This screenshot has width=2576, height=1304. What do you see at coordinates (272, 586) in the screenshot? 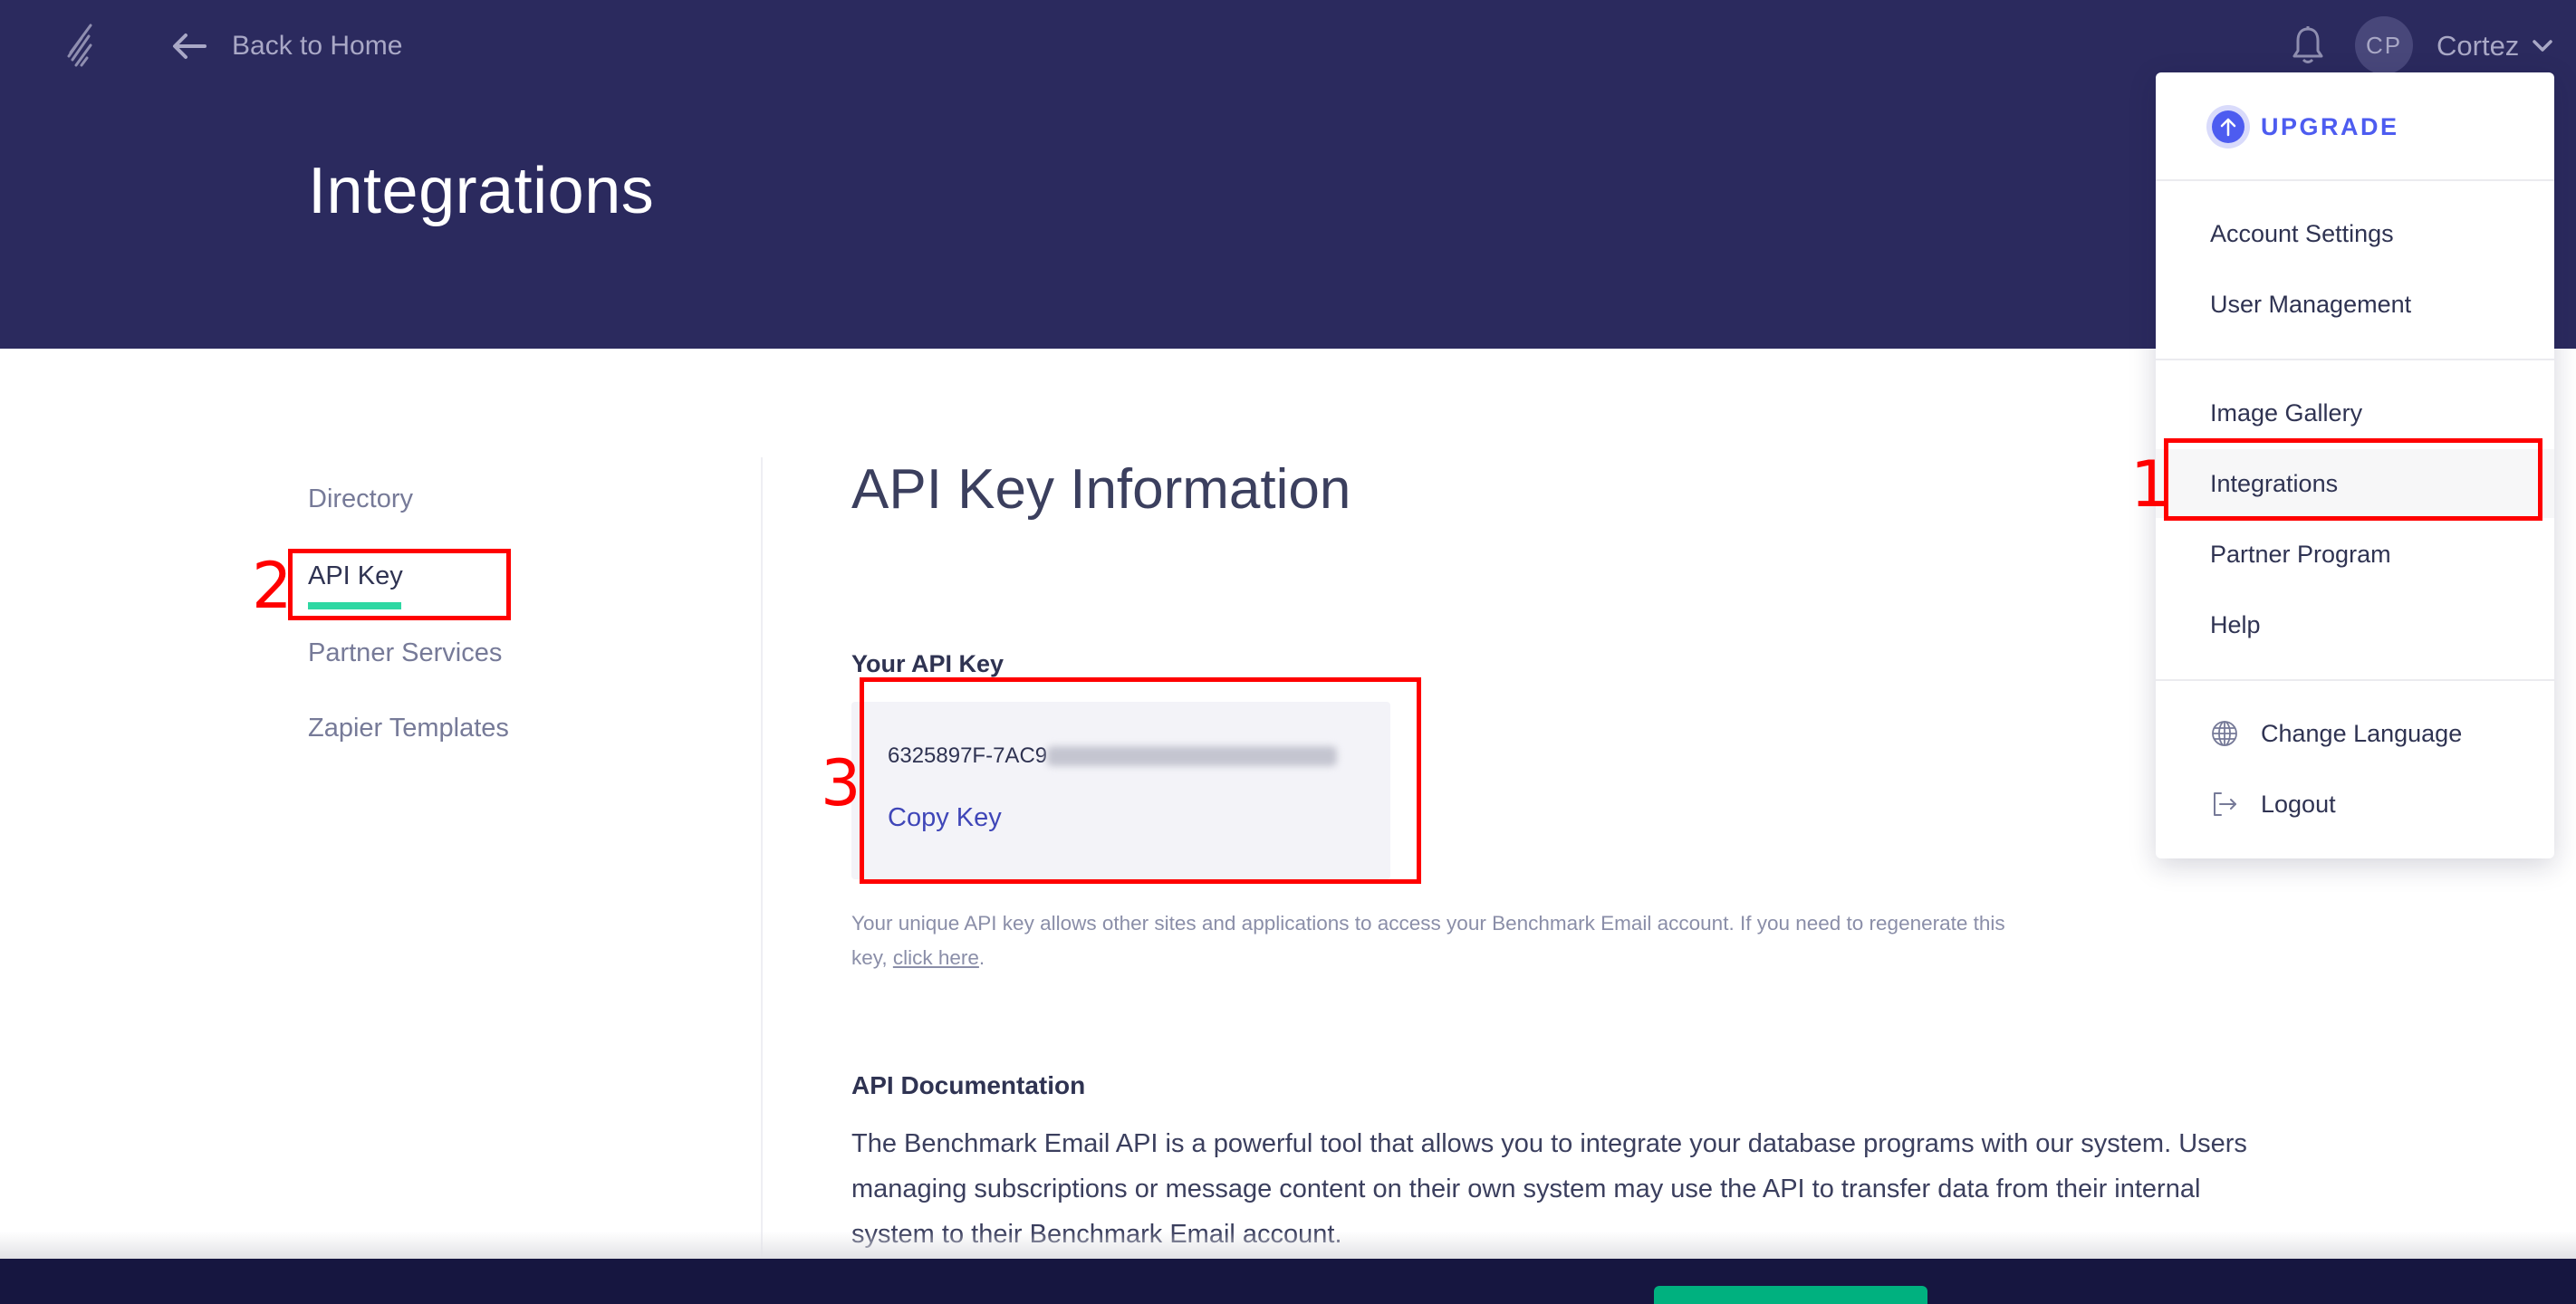
I see `annotation-number-2: 2` at bounding box center [272, 586].